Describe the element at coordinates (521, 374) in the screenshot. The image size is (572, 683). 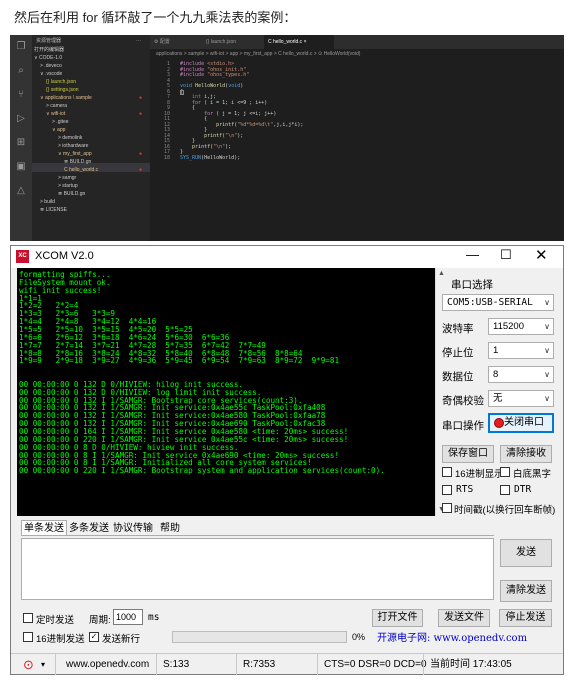
I see `data-bits-select: 8 ∨` at that location.